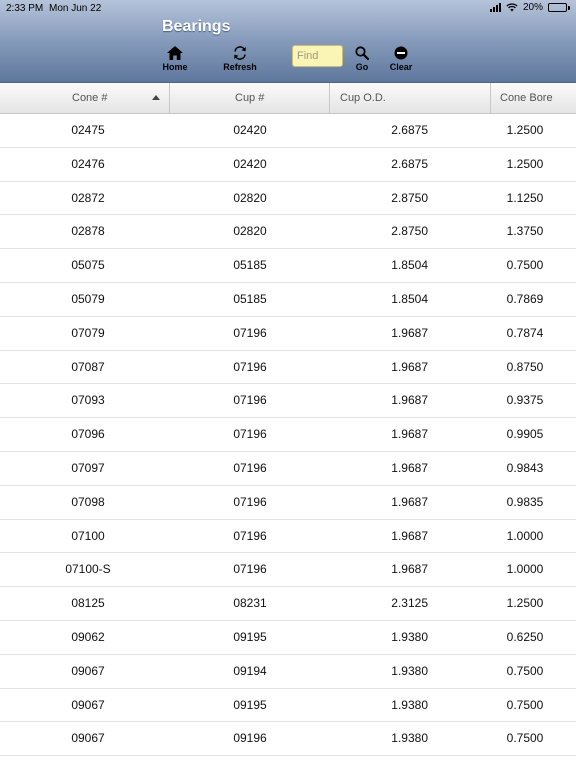  I want to click on cone-number-cell: 05079, so click(88, 298).